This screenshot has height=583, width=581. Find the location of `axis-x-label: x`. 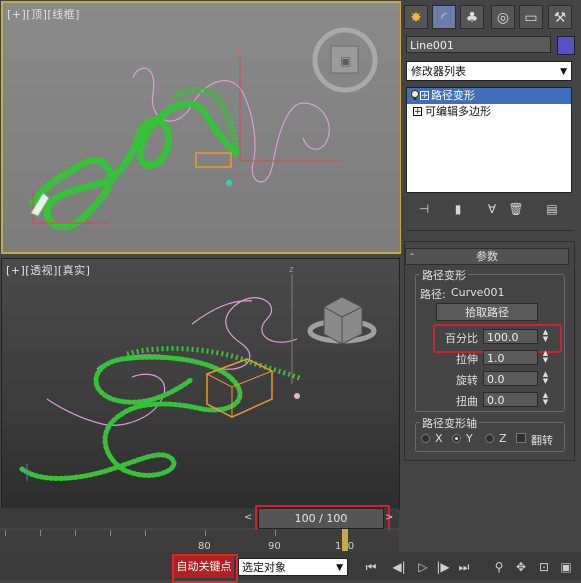

axis-x-label: x is located at coordinates (343, 158).